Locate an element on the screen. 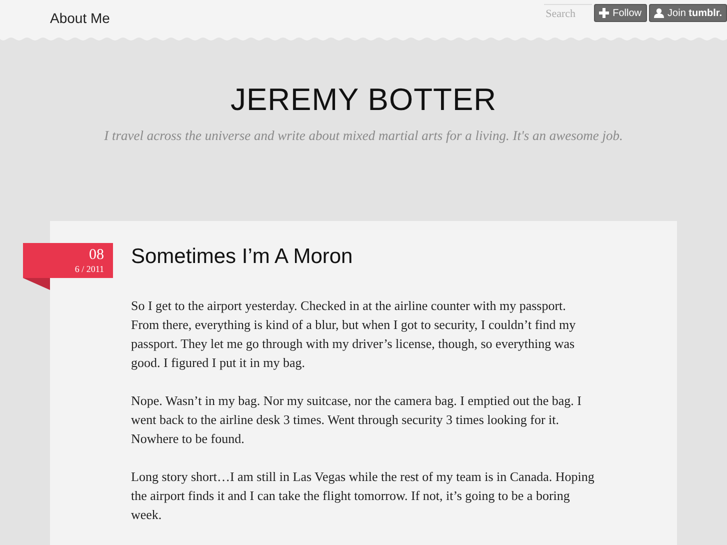  post-paragraph: Nope. Wasn’t in my bag. Nor my suitcase, nor the camera bag. I emptied out the bag. I went back to the airline desk 3 times. Went through security 3 times looking for it. Nowhere to be found. is located at coordinates (356, 420).